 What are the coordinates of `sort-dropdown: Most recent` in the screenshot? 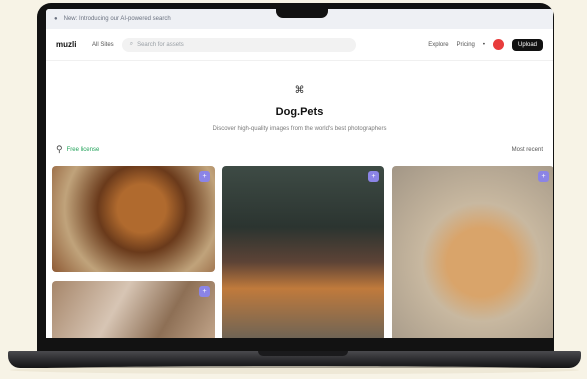 It's located at (527, 150).